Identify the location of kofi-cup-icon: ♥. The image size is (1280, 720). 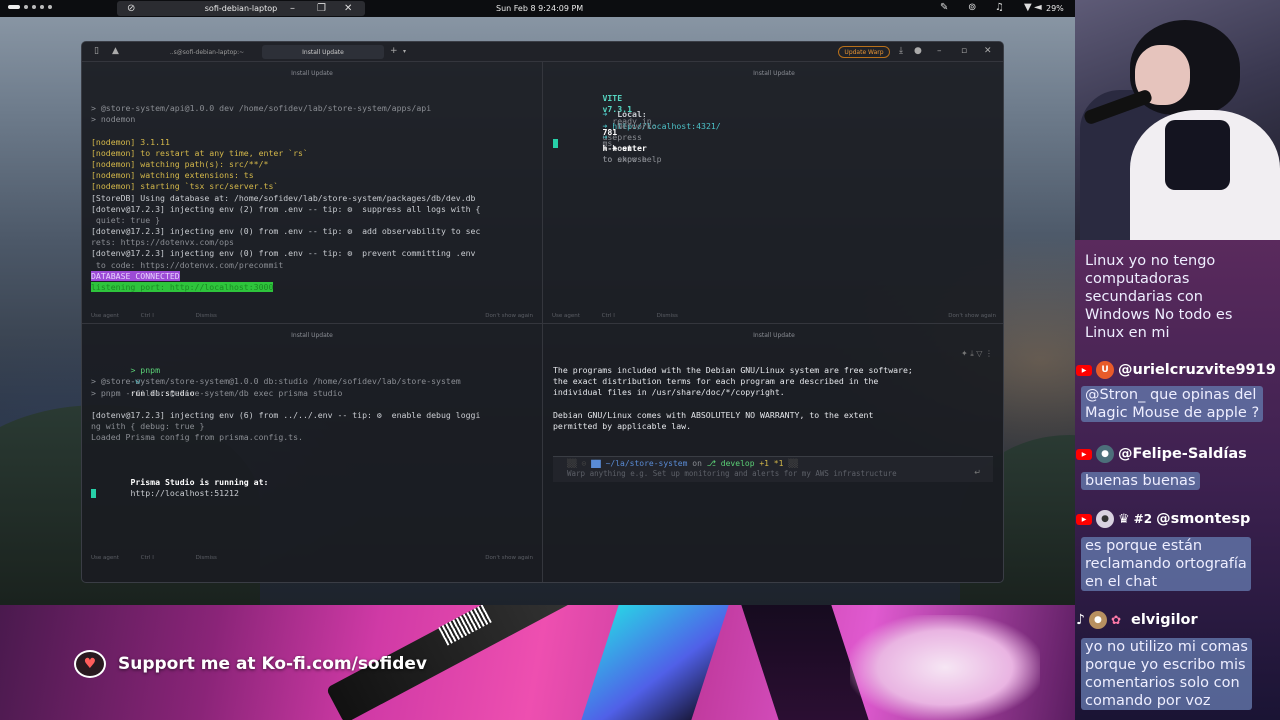
(90, 664).